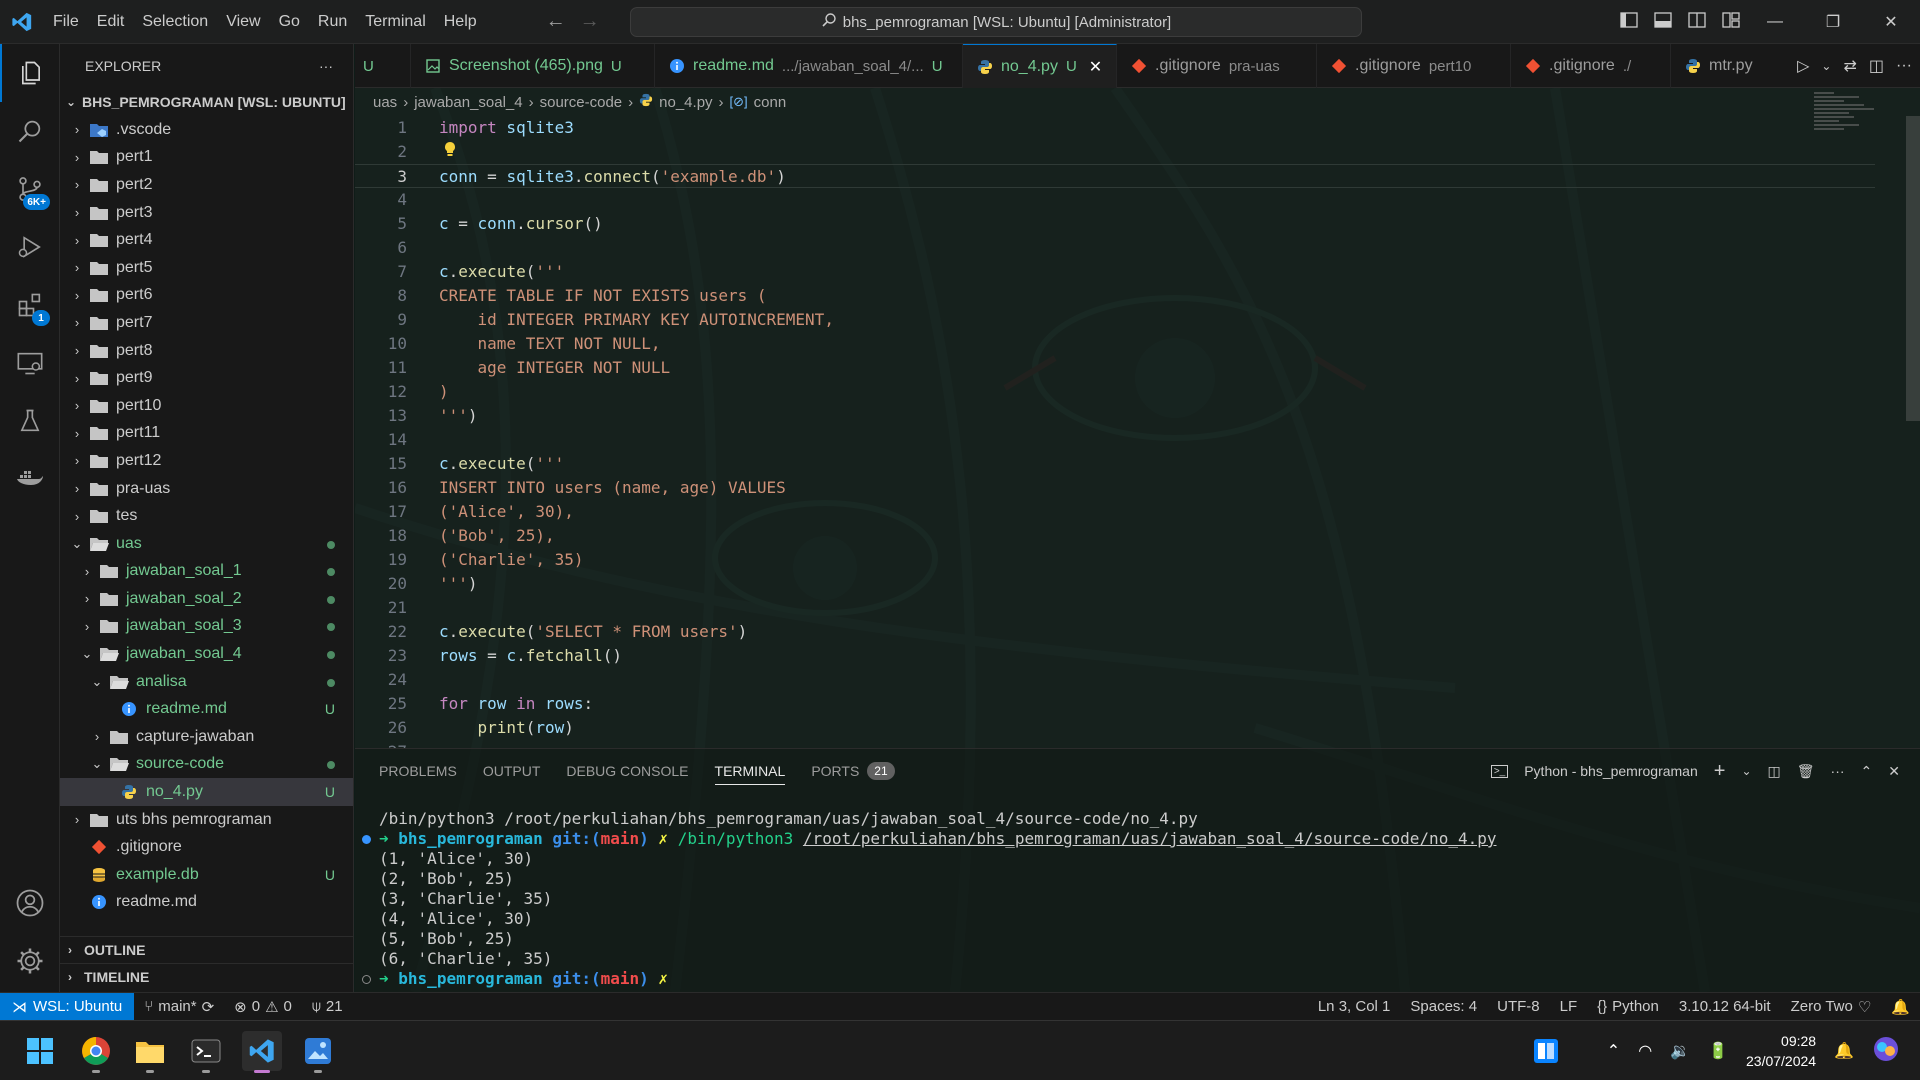  Describe the element at coordinates (1697, 22) in the screenshot. I see `toggle-secondary-sidebar-icon` at that location.